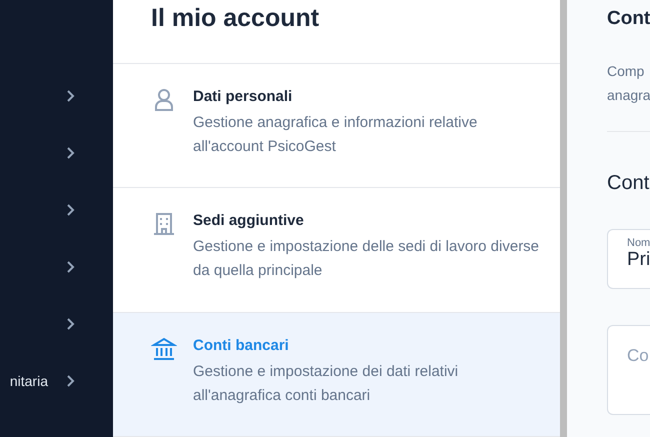 Image resolution: width=650 pixels, height=437 pixels. Describe the element at coordinates (29, 380) in the screenshot. I see `nav-label: nitaria` at that location.